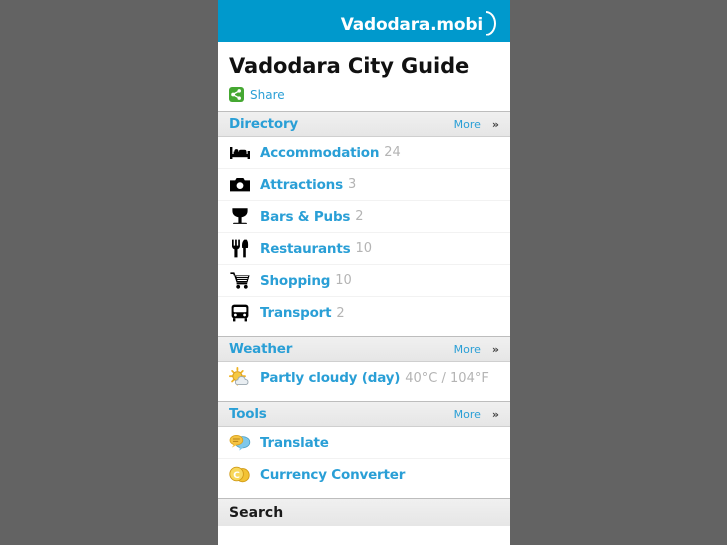 The image size is (727, 545). Describe the element at coordinates (467, 414) in the screenshot. I see `more-link-tools: More` at that location.